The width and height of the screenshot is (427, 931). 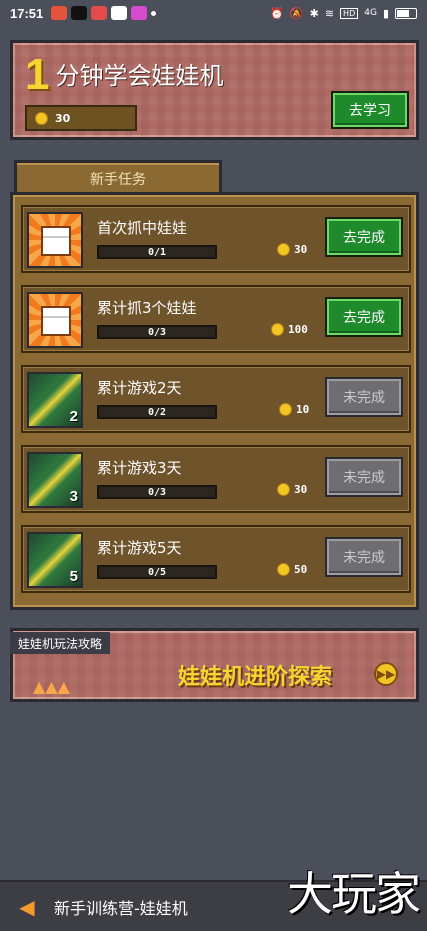 I want to click on days-badge: 2, so click(x=73, y=416).